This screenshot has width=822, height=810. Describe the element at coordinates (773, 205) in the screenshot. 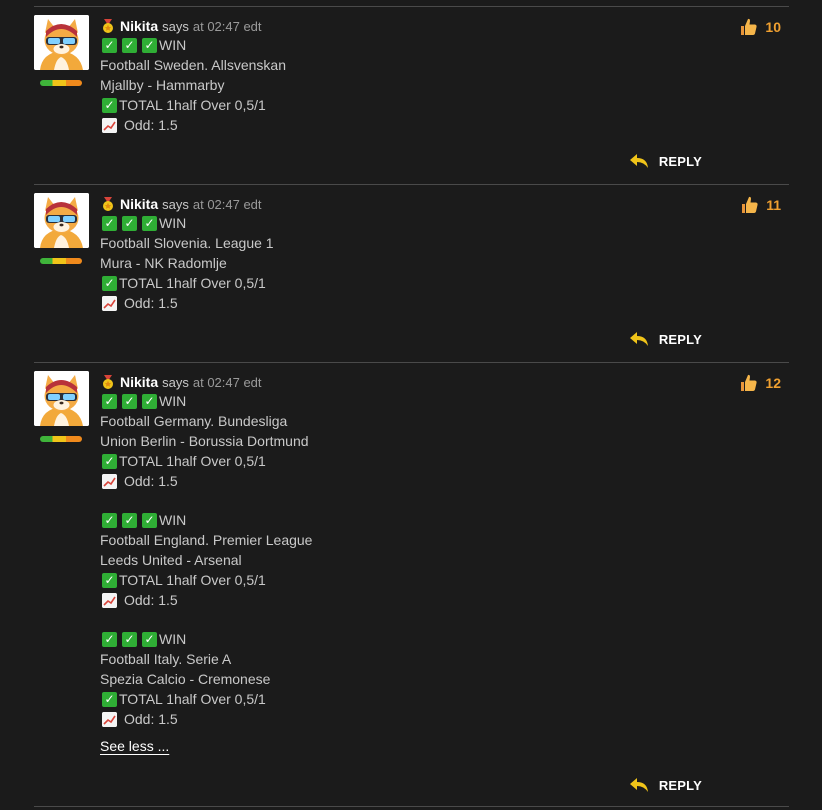

I see `like-count: 11` at that location.